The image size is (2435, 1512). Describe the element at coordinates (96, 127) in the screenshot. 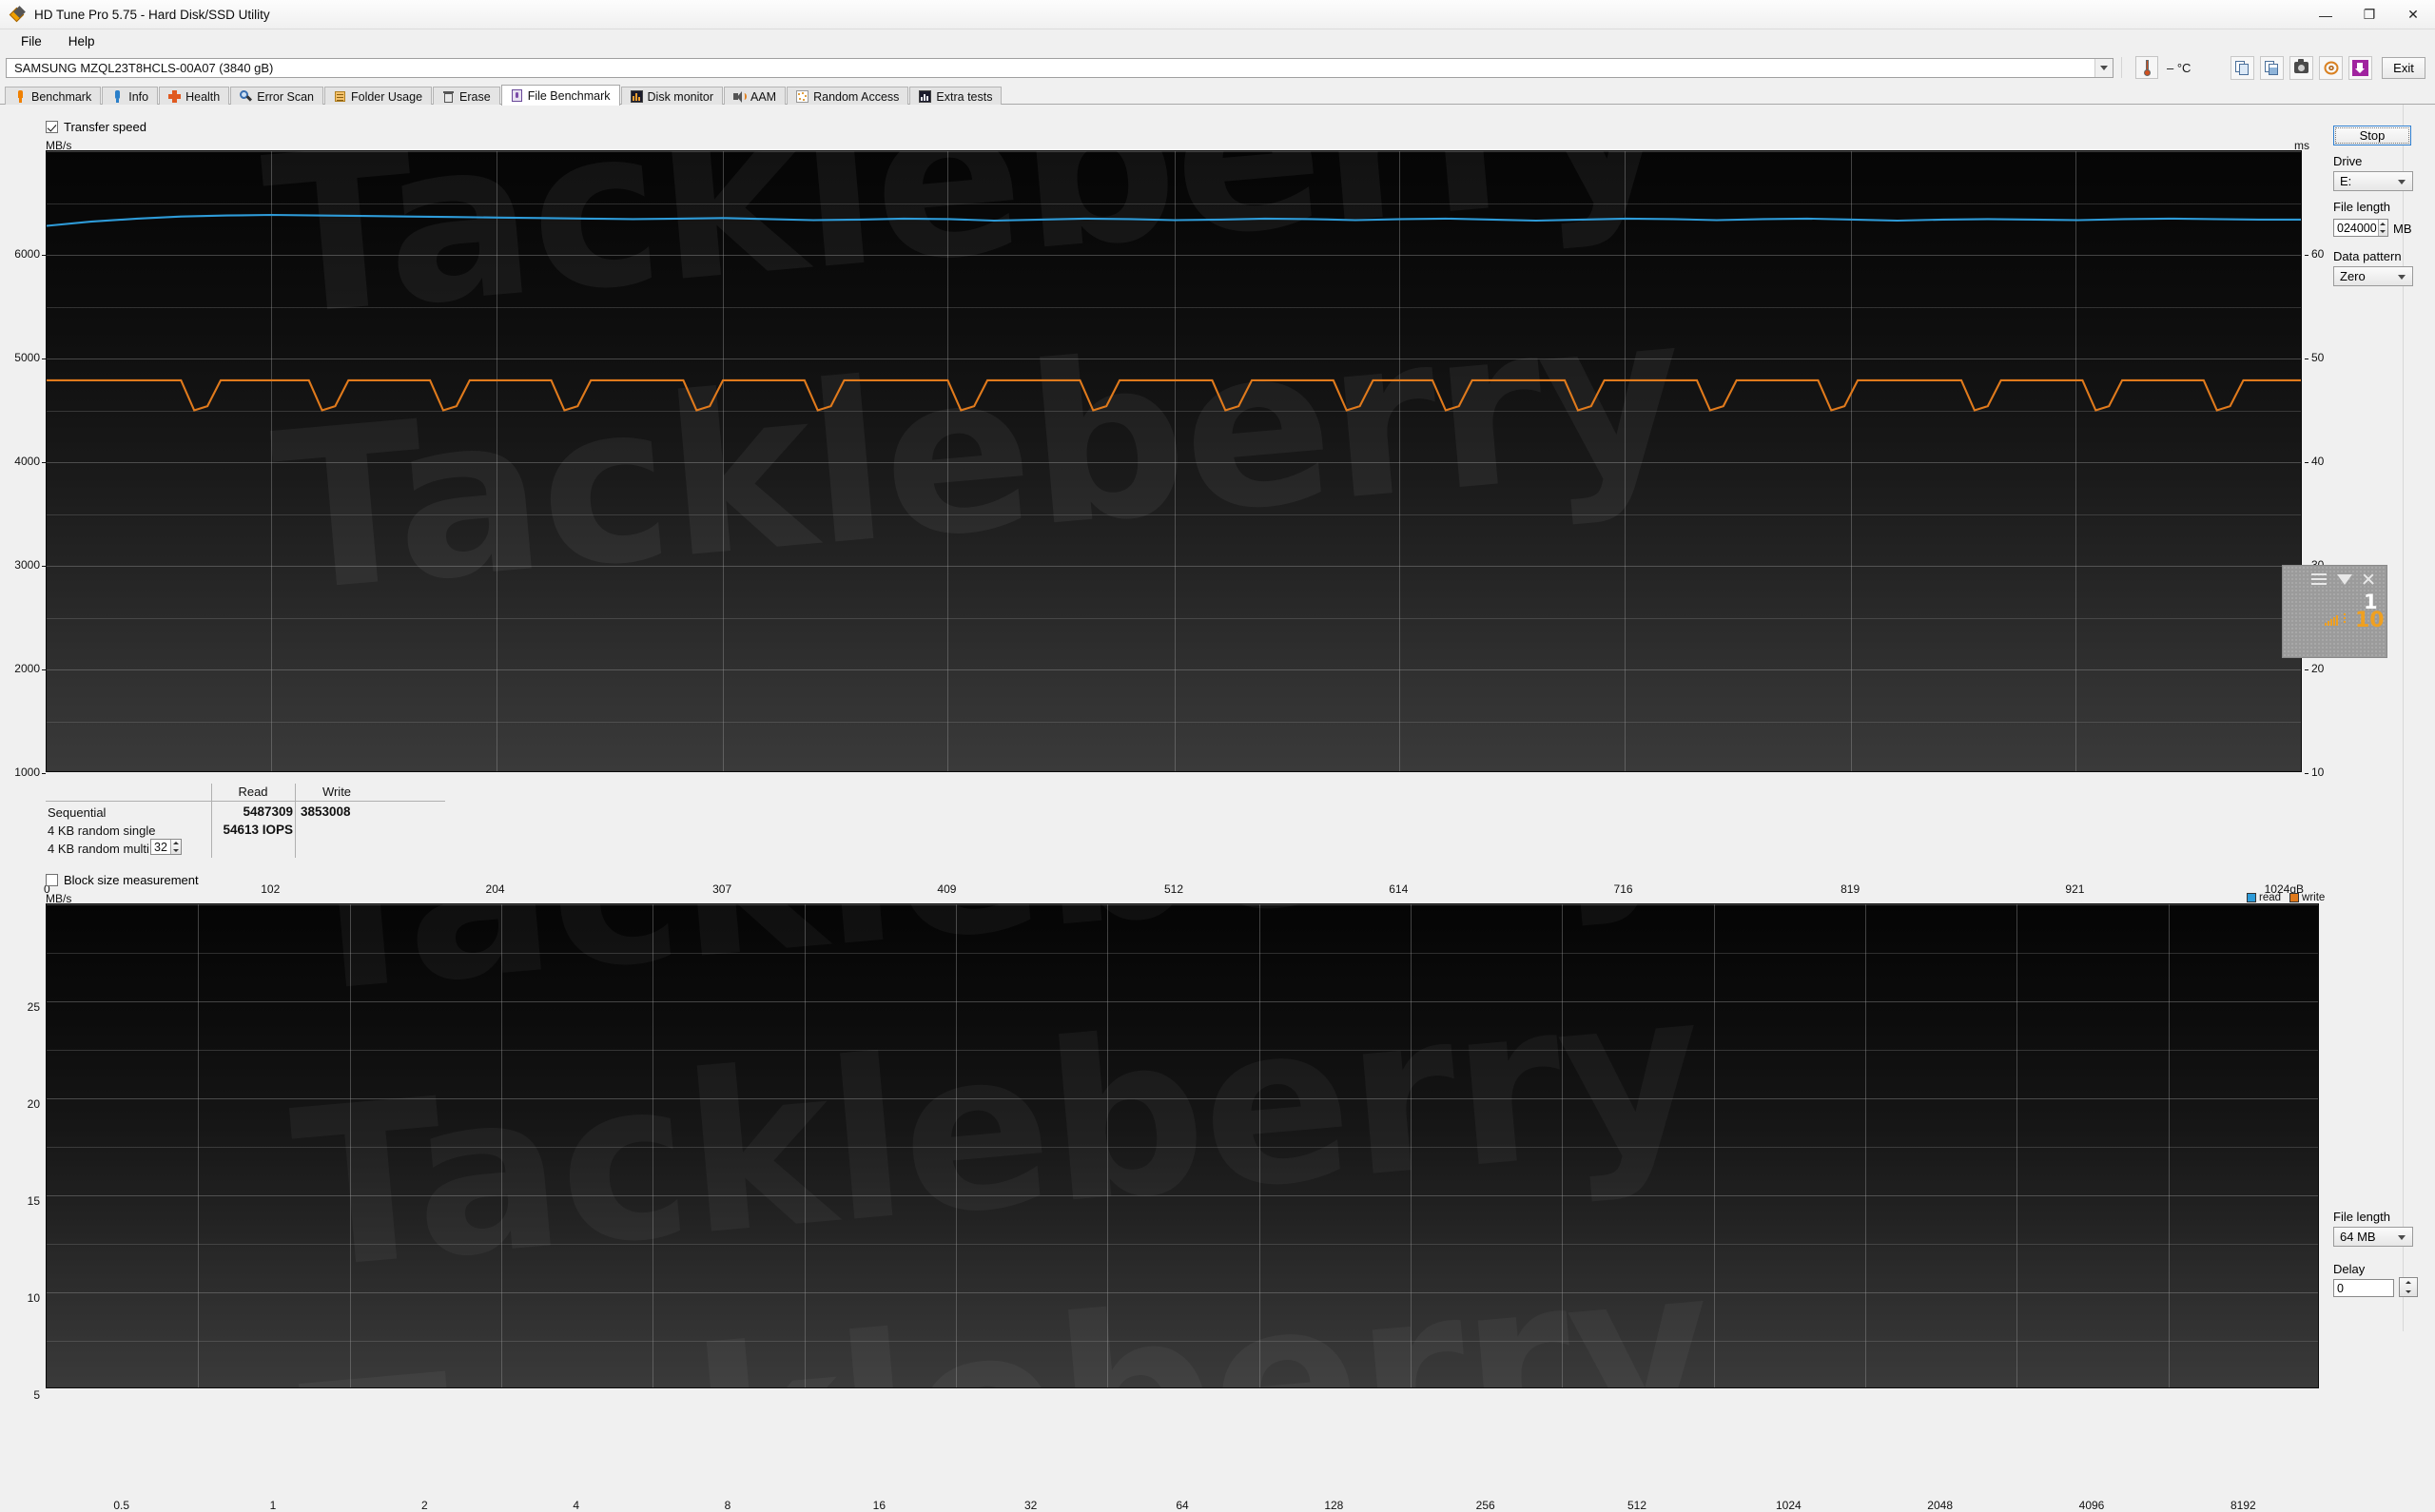

I see `transfer-speed-checkbox-row: Transfer speed` at that location.